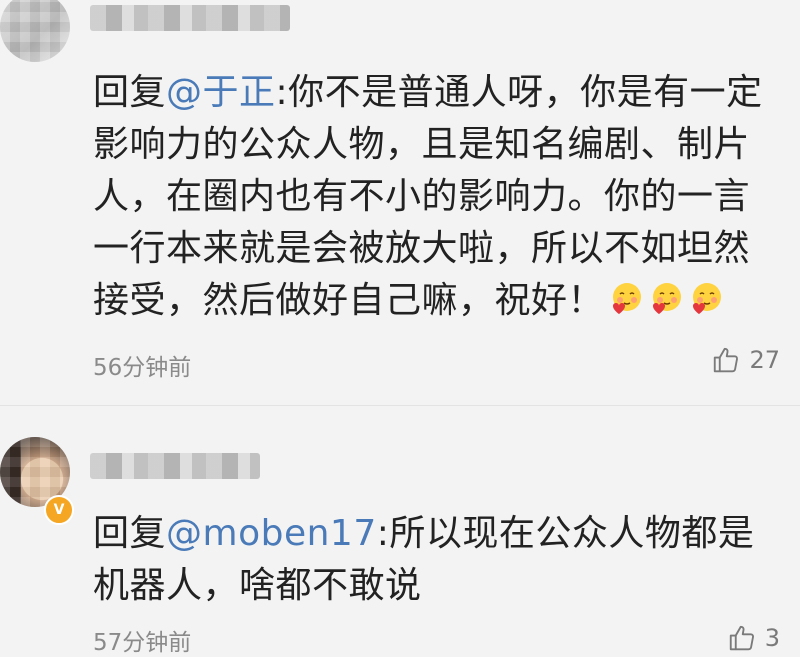  I want to click on mention-link: @于正, so click(221, 92).